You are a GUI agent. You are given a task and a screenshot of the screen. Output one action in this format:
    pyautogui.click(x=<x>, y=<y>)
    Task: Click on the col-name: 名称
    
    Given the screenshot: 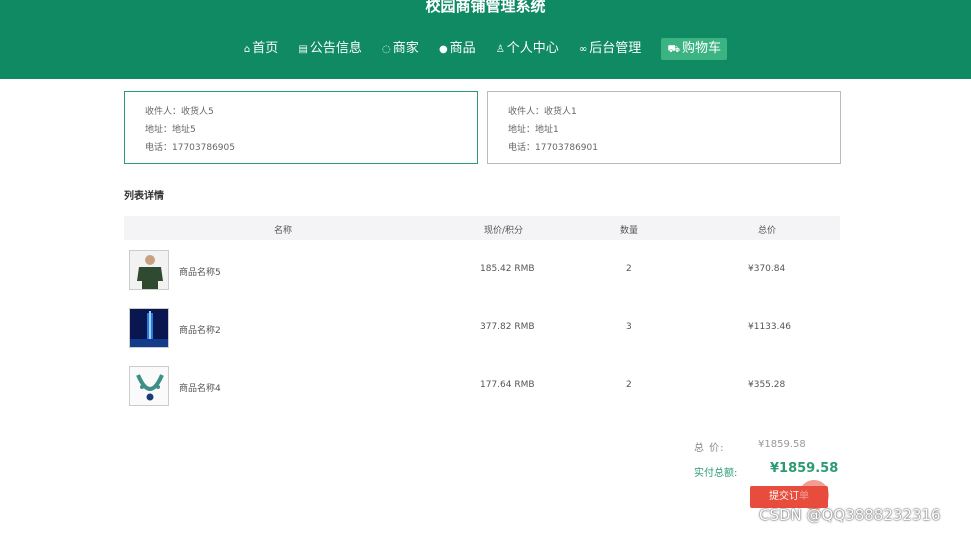 What is the action you would take?
    pyautogui.click(x=283, y=231)
    